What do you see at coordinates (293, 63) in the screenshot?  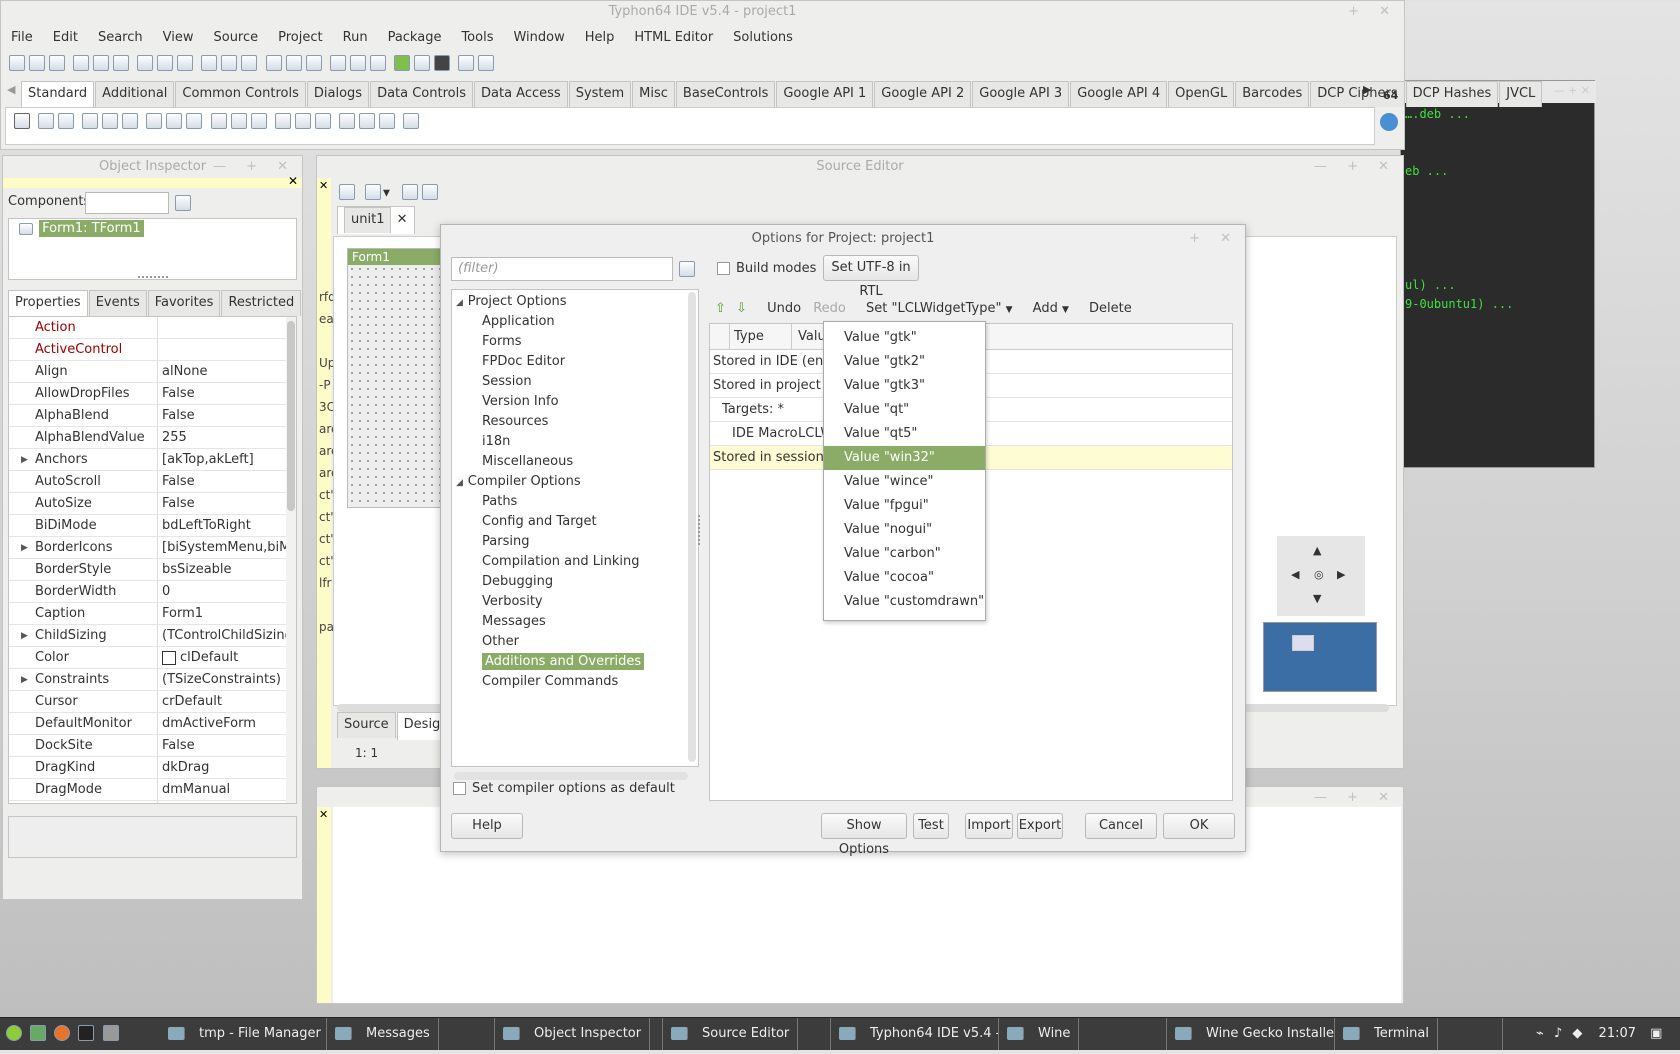 I see `forms-icon` at bounding box center [293, 63].